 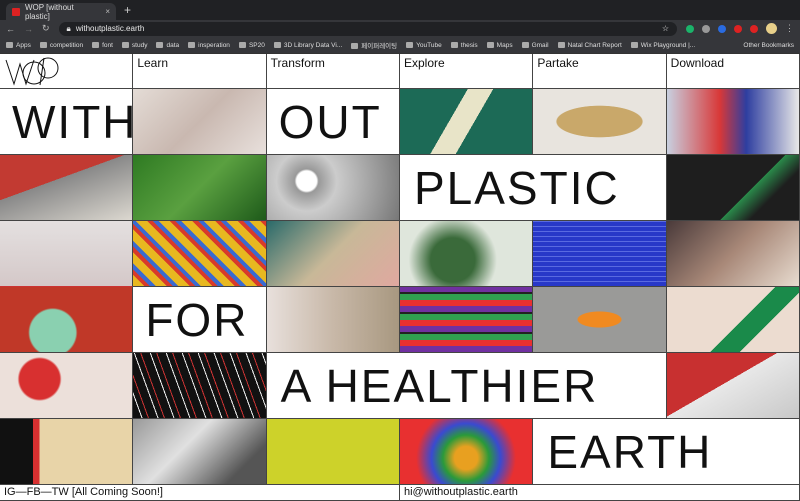 I want to click on bookmark-item: study, so click(x=134, y=45).